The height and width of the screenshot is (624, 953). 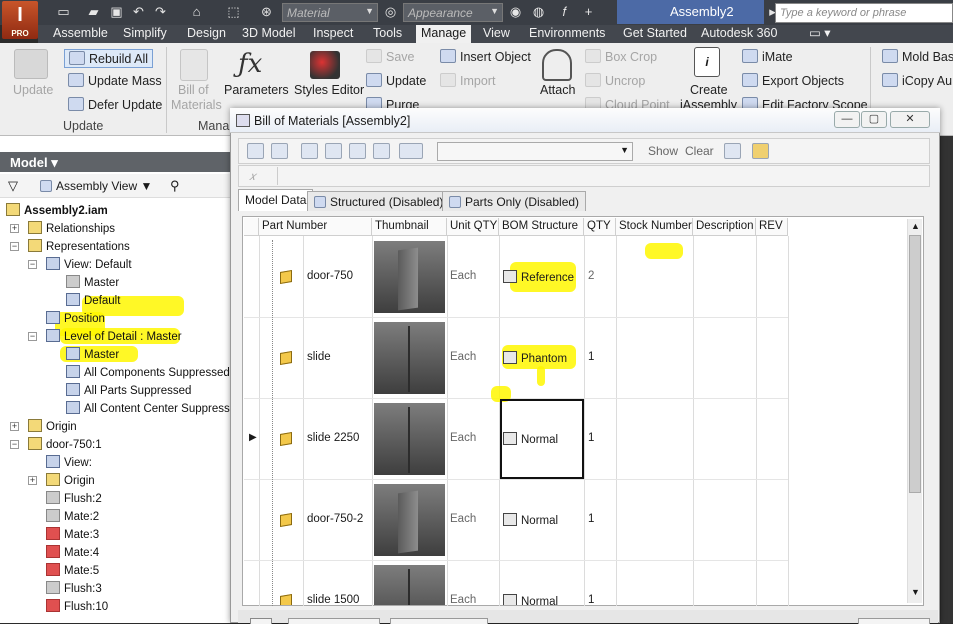 I want to click on new-file-icon: ▭, so click(x=63, y=12).